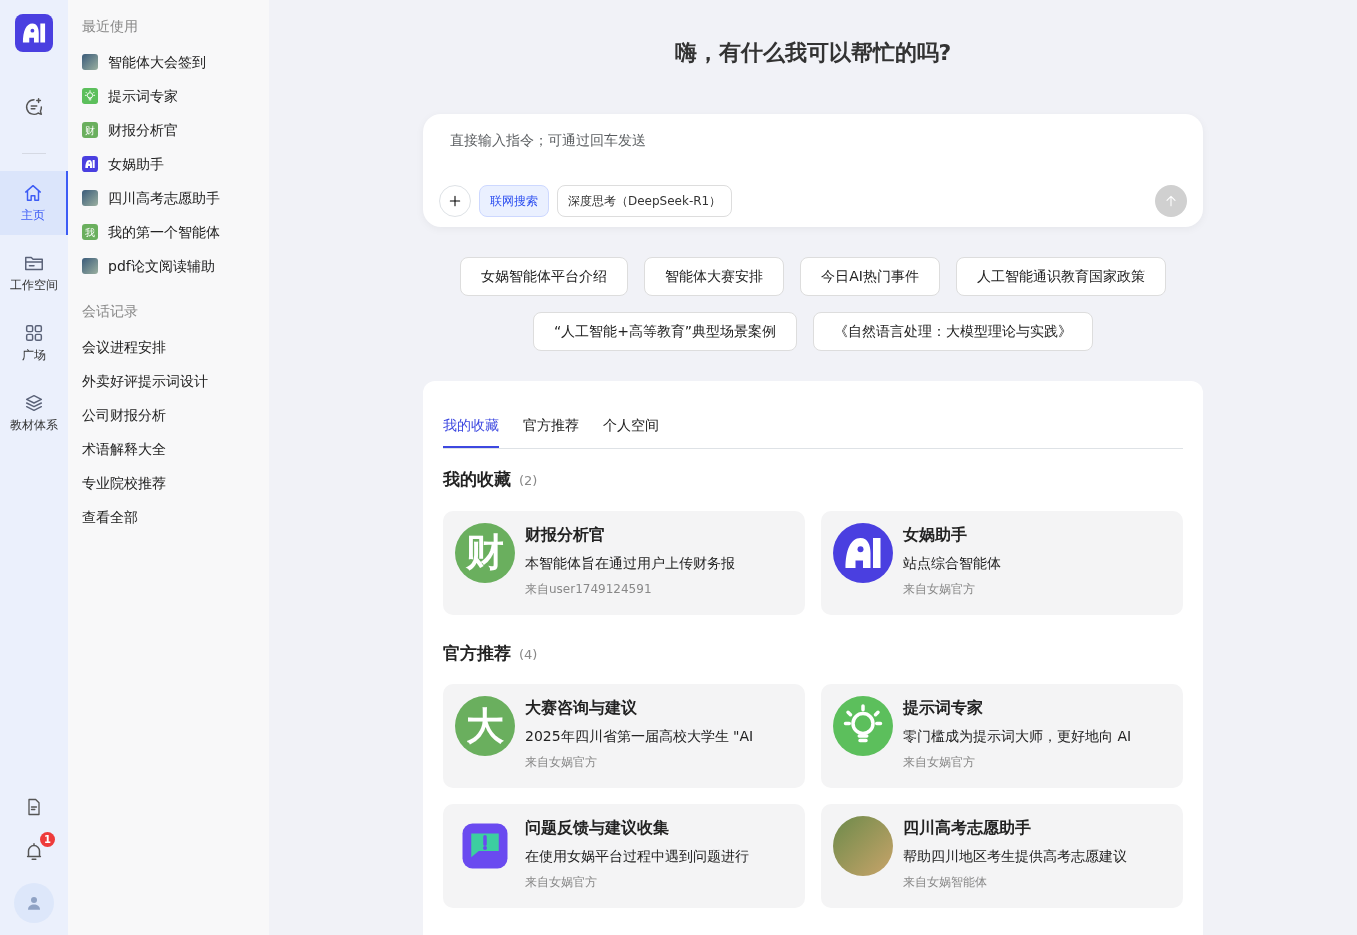  What do you see at coordinates (124, 347) in the screenshot?
I see `history-item: 会议进程安排` at bounding box center [124, 347].